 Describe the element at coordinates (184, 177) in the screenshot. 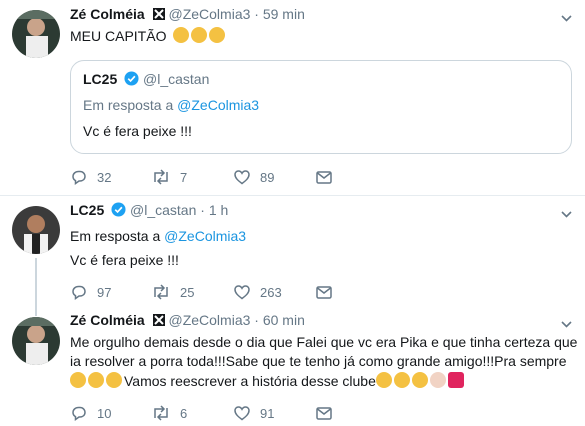

I see `retweet-count: 7` at that location.